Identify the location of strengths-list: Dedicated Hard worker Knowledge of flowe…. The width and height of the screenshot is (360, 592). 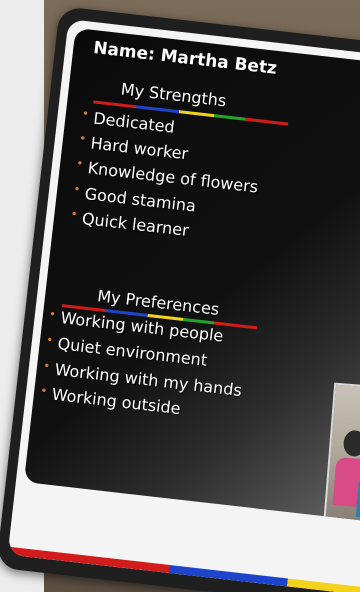
(173, 179).